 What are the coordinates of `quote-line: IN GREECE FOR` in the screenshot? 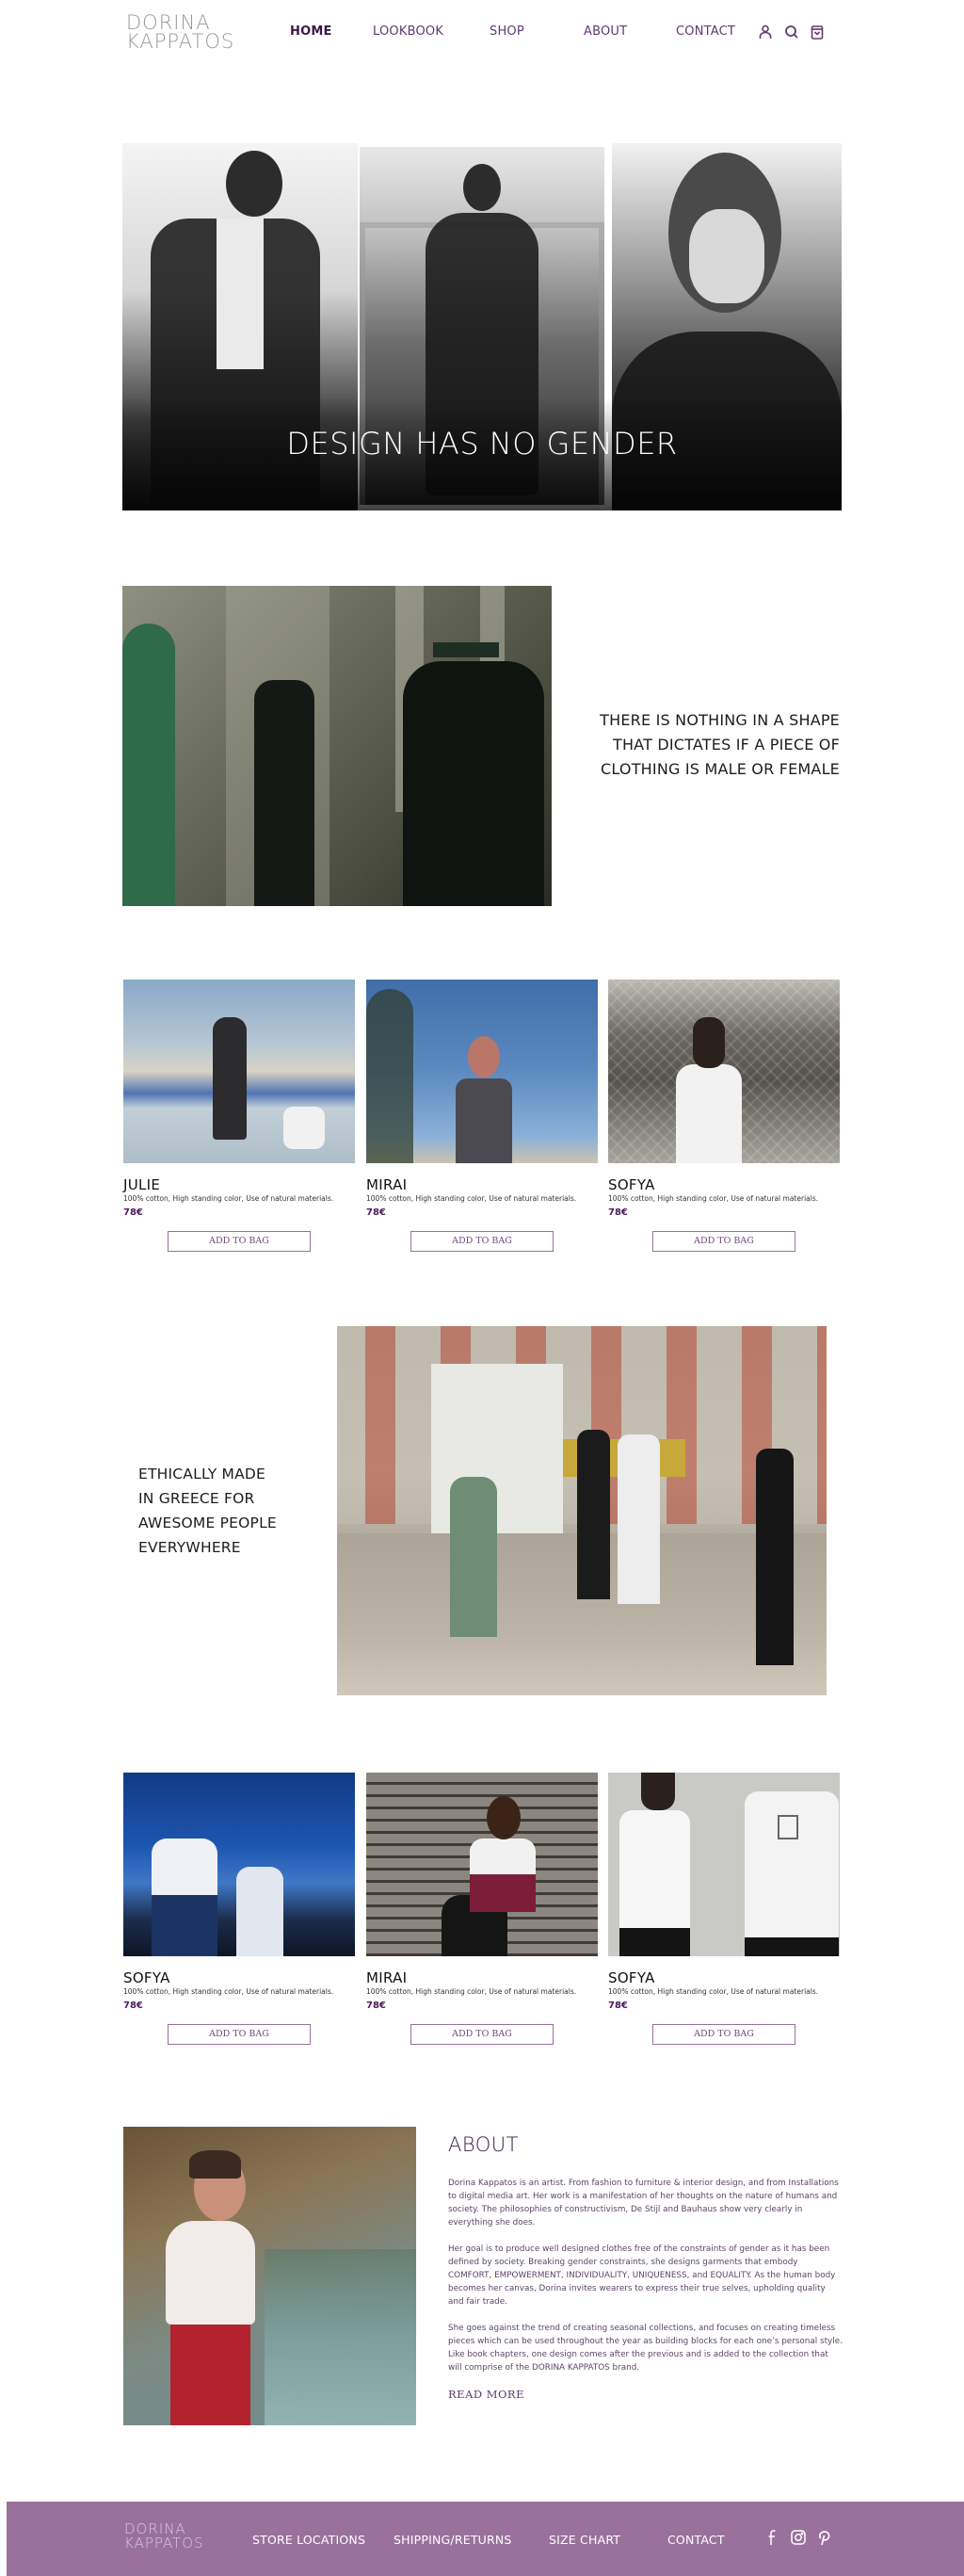 It's located at (196, 1498).